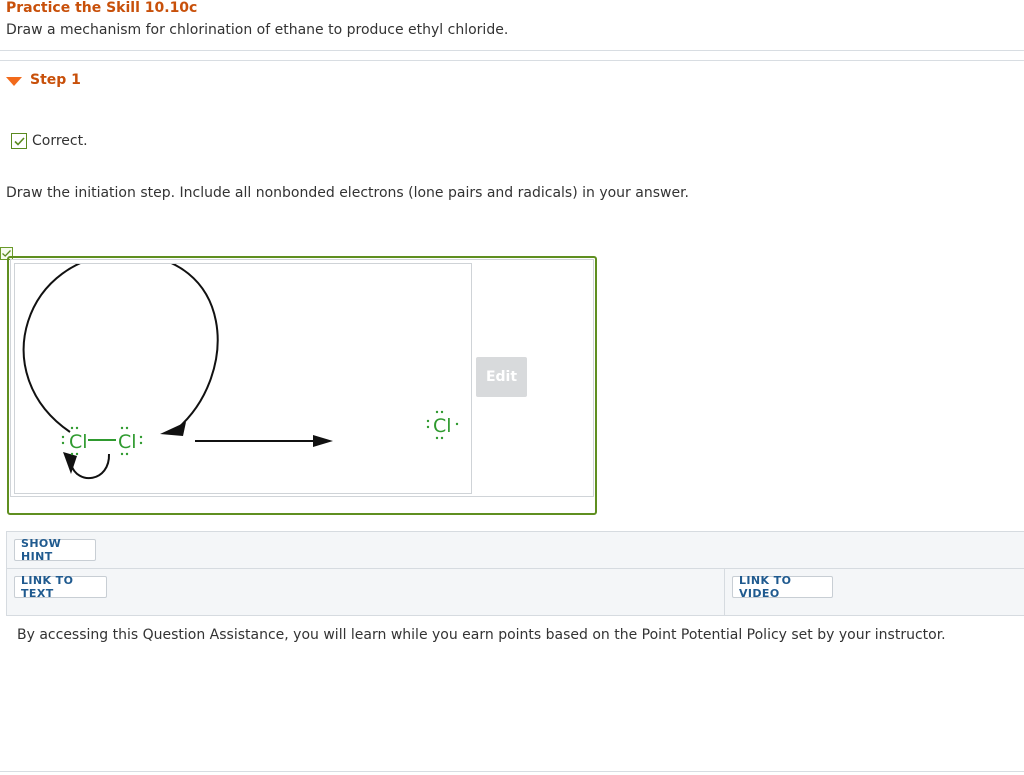 This screenshot has height=775, width=1024. I want to click on status-text: Correct., so click(60, 141).